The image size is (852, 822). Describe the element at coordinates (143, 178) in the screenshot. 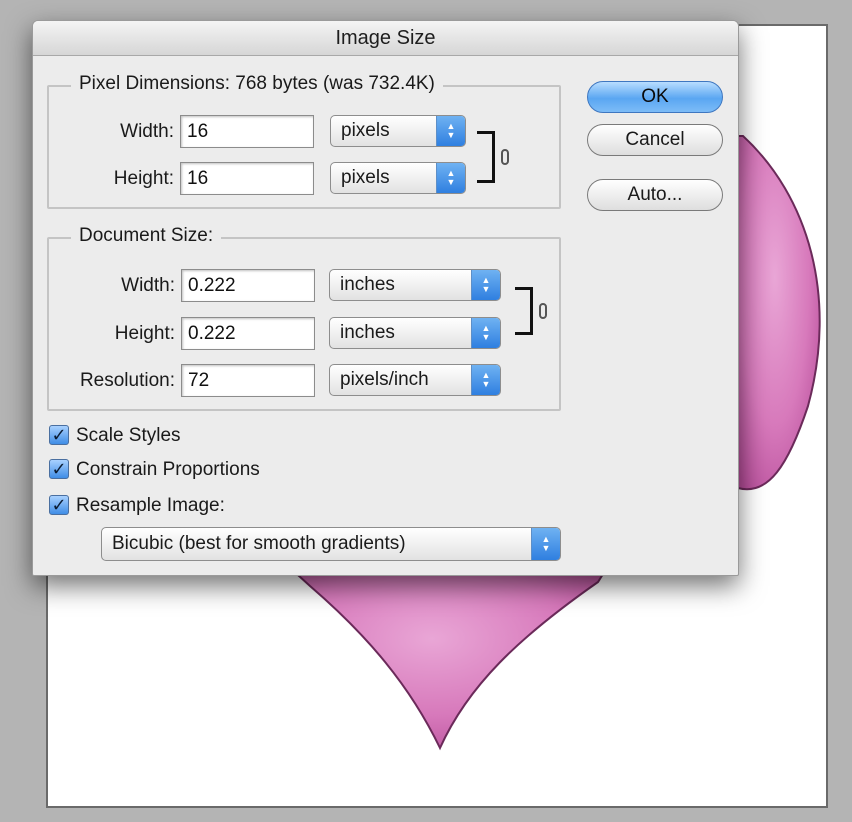

I see `pixel-height-label: Height:` at that location.